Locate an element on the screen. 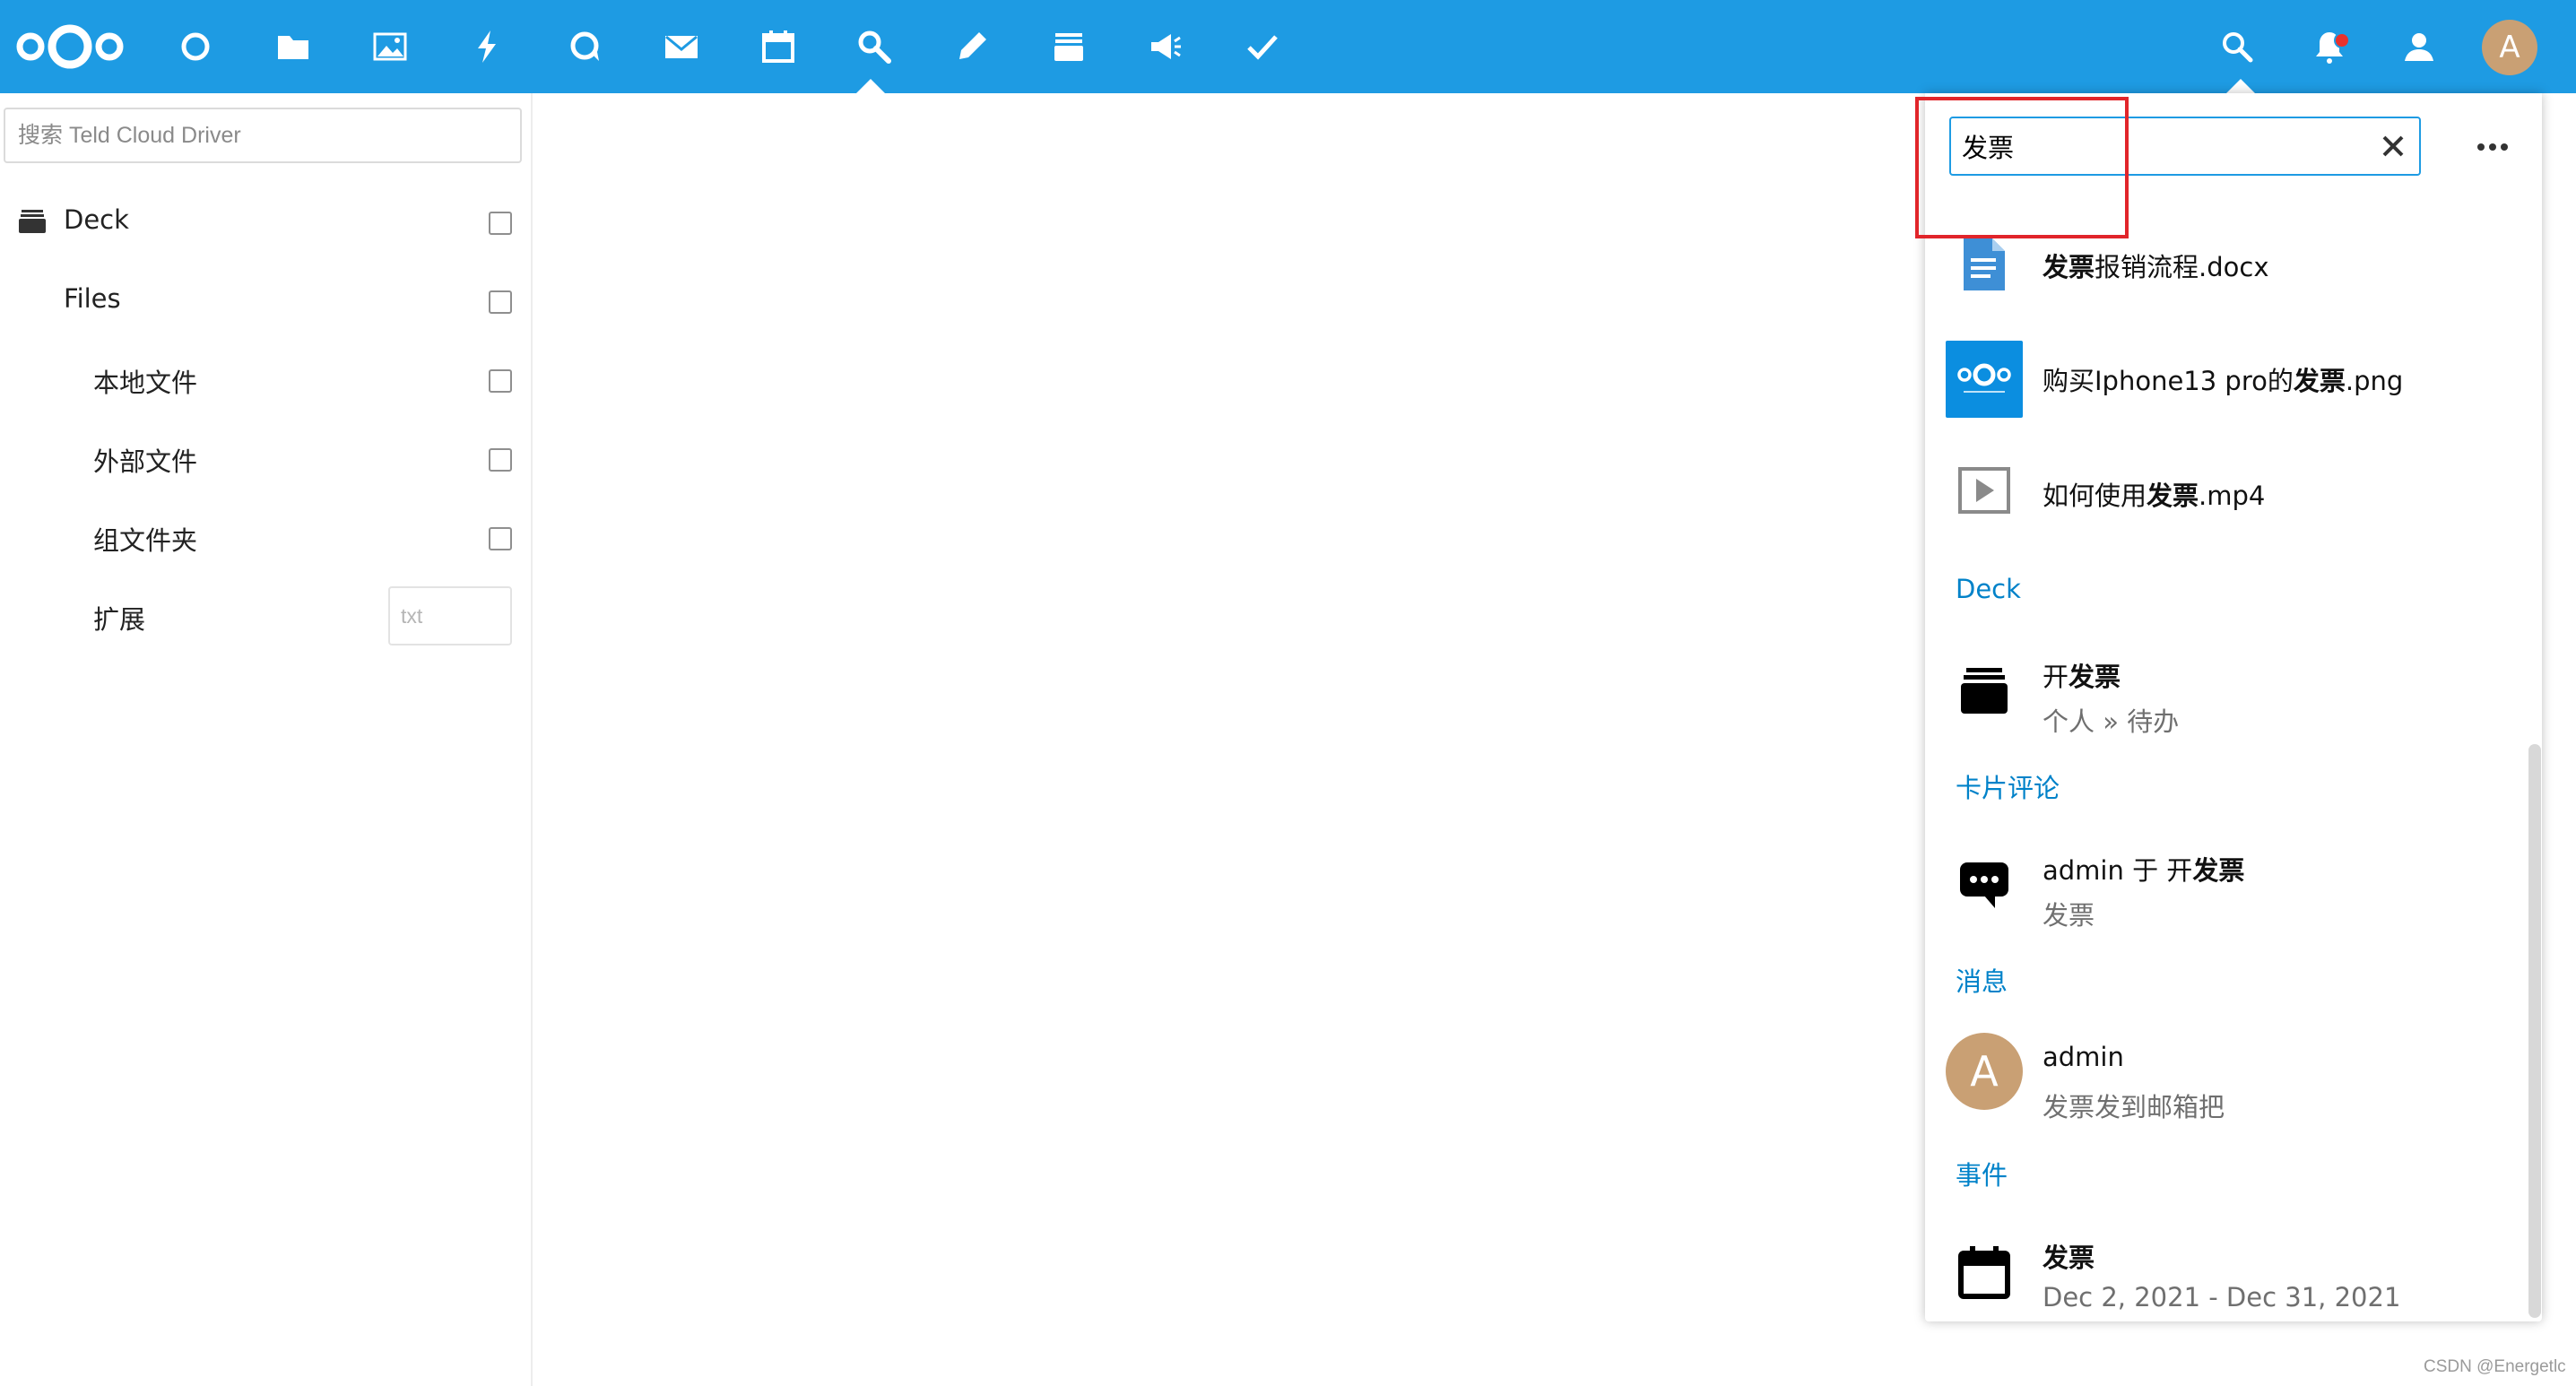  video-icon is located at coordinates (1984, 490).